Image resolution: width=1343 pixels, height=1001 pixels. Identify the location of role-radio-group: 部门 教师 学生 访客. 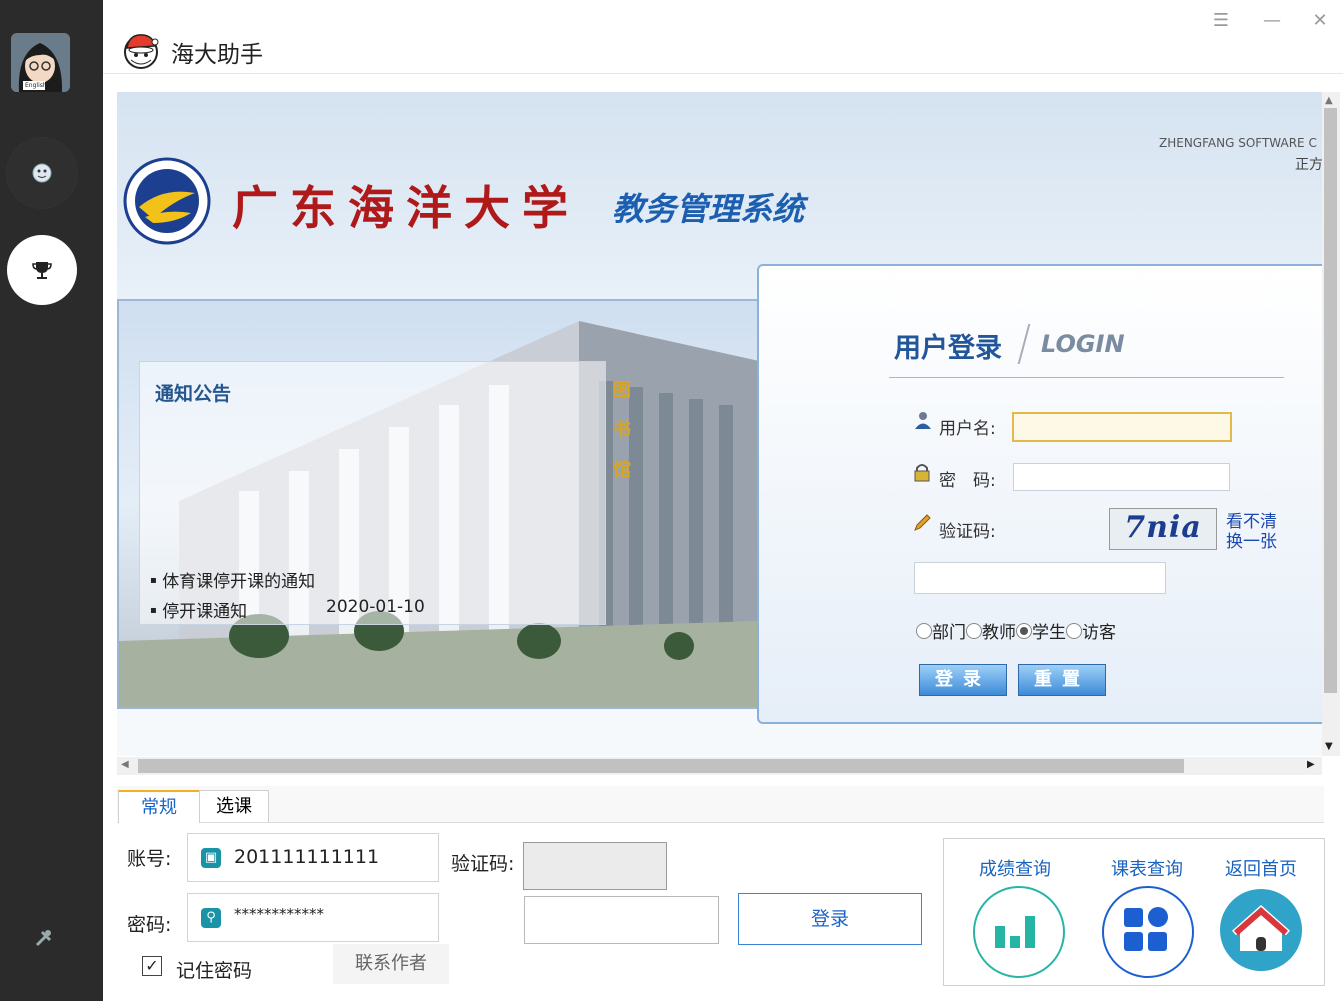
(1016, 630).